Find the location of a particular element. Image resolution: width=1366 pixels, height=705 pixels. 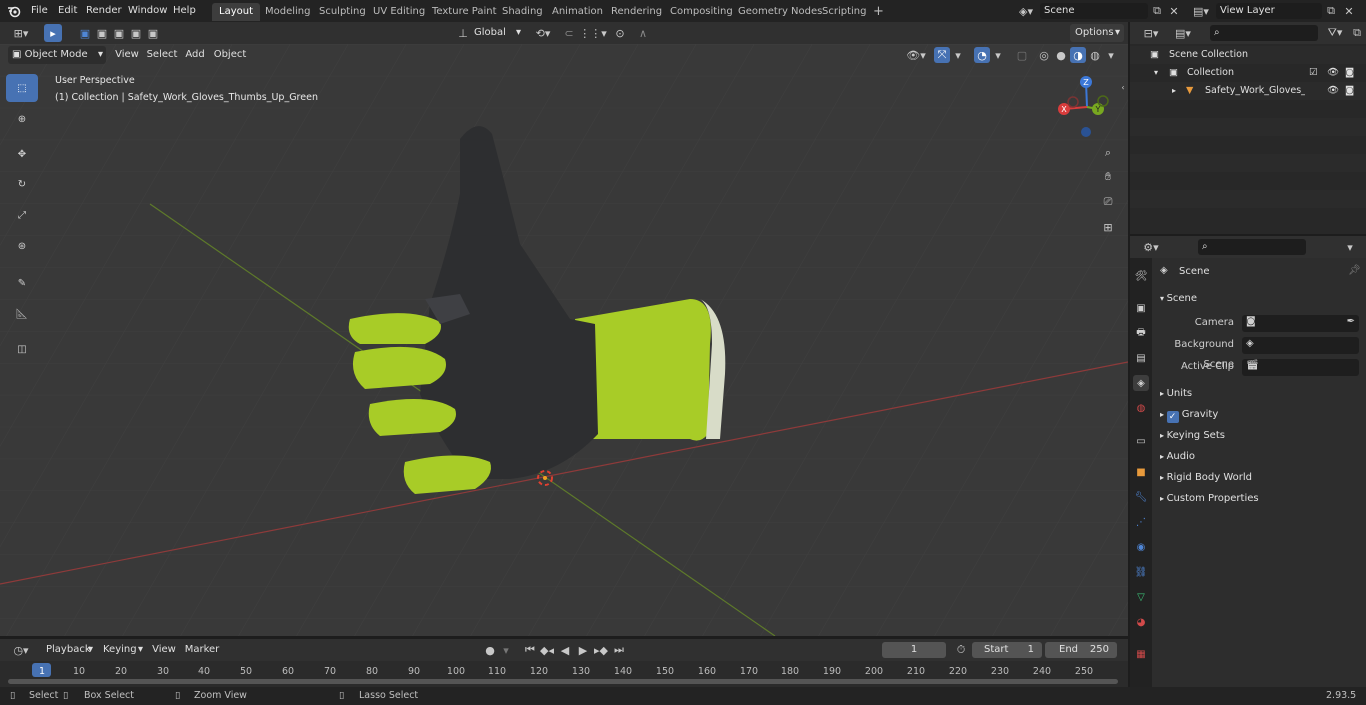

menu-object: Object is located at coordinates (230, 55).